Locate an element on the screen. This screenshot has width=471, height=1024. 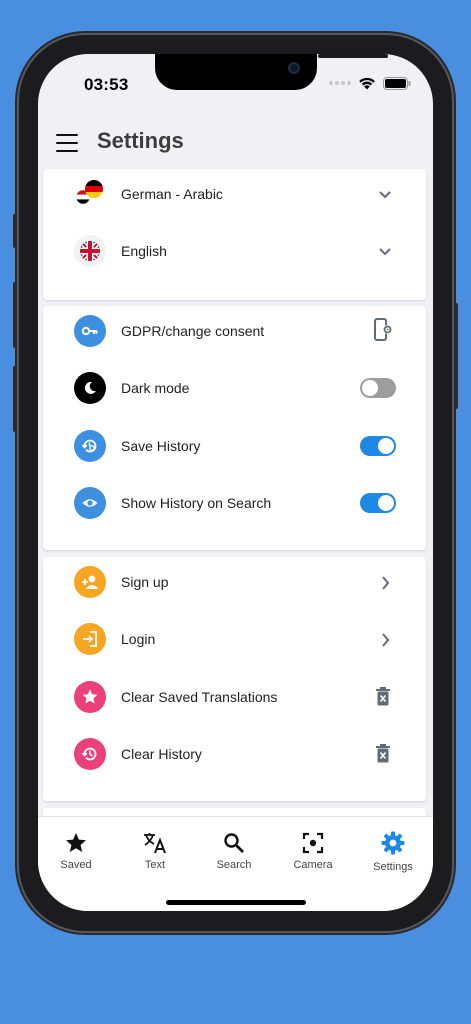
tab-saved-label: Saved is located at coordinates (76, 865).